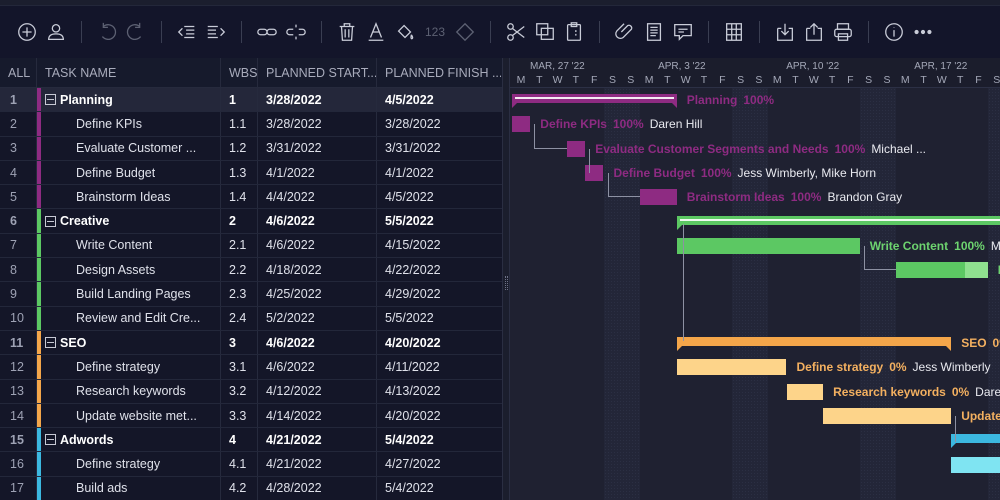 Image resolution: width=1000 pixels, height=500 pixels. I want to click on header-task-name: TASK NAME, so click(129, 72).